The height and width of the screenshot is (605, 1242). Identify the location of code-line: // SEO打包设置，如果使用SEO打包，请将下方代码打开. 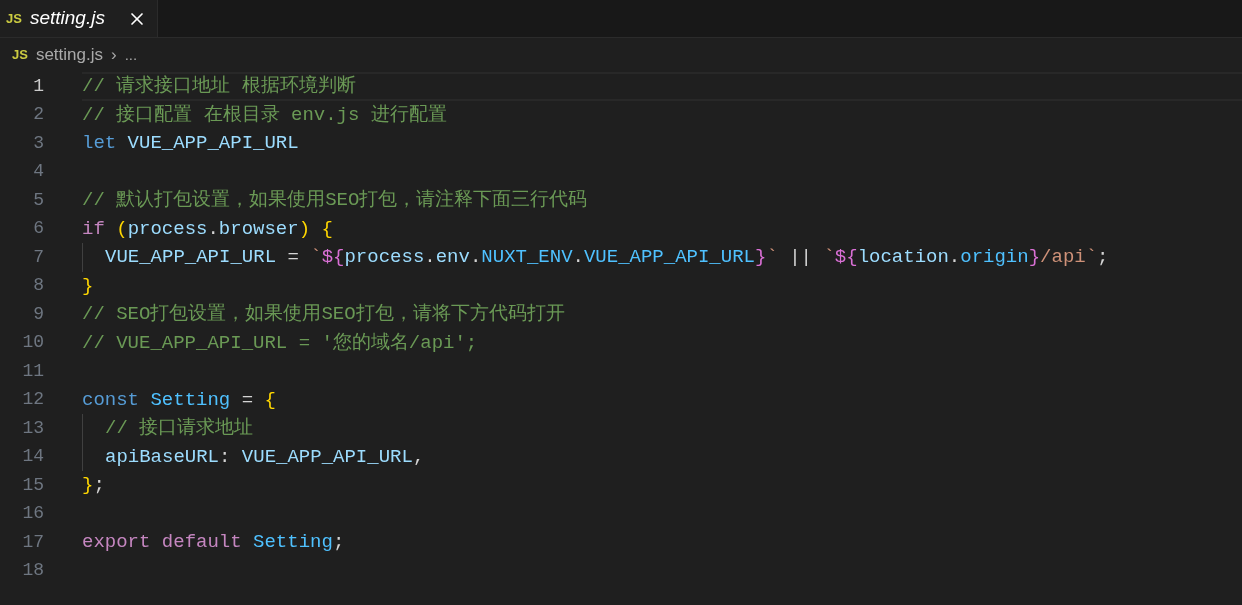
(323, 314).